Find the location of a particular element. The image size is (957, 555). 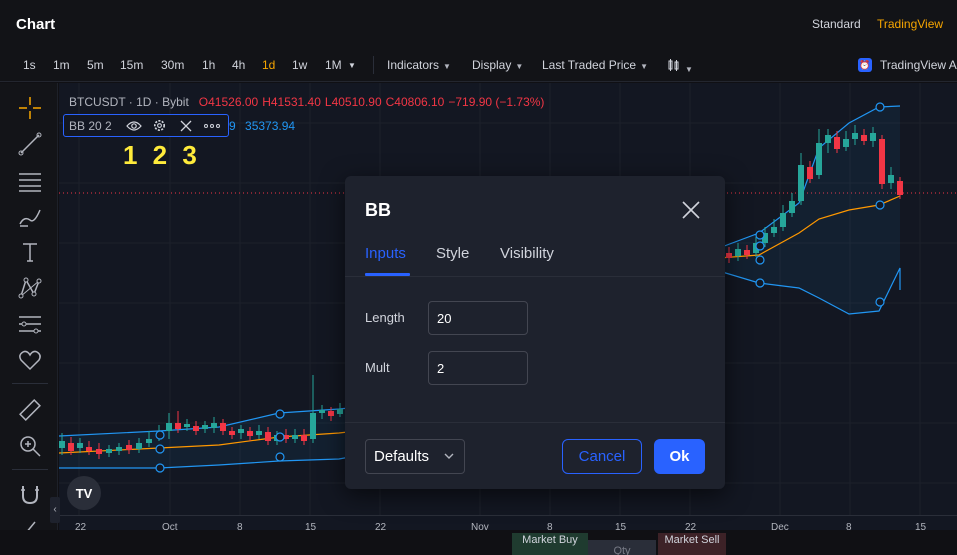

tradingview-logo: TV is located at coordinates (84, 493).